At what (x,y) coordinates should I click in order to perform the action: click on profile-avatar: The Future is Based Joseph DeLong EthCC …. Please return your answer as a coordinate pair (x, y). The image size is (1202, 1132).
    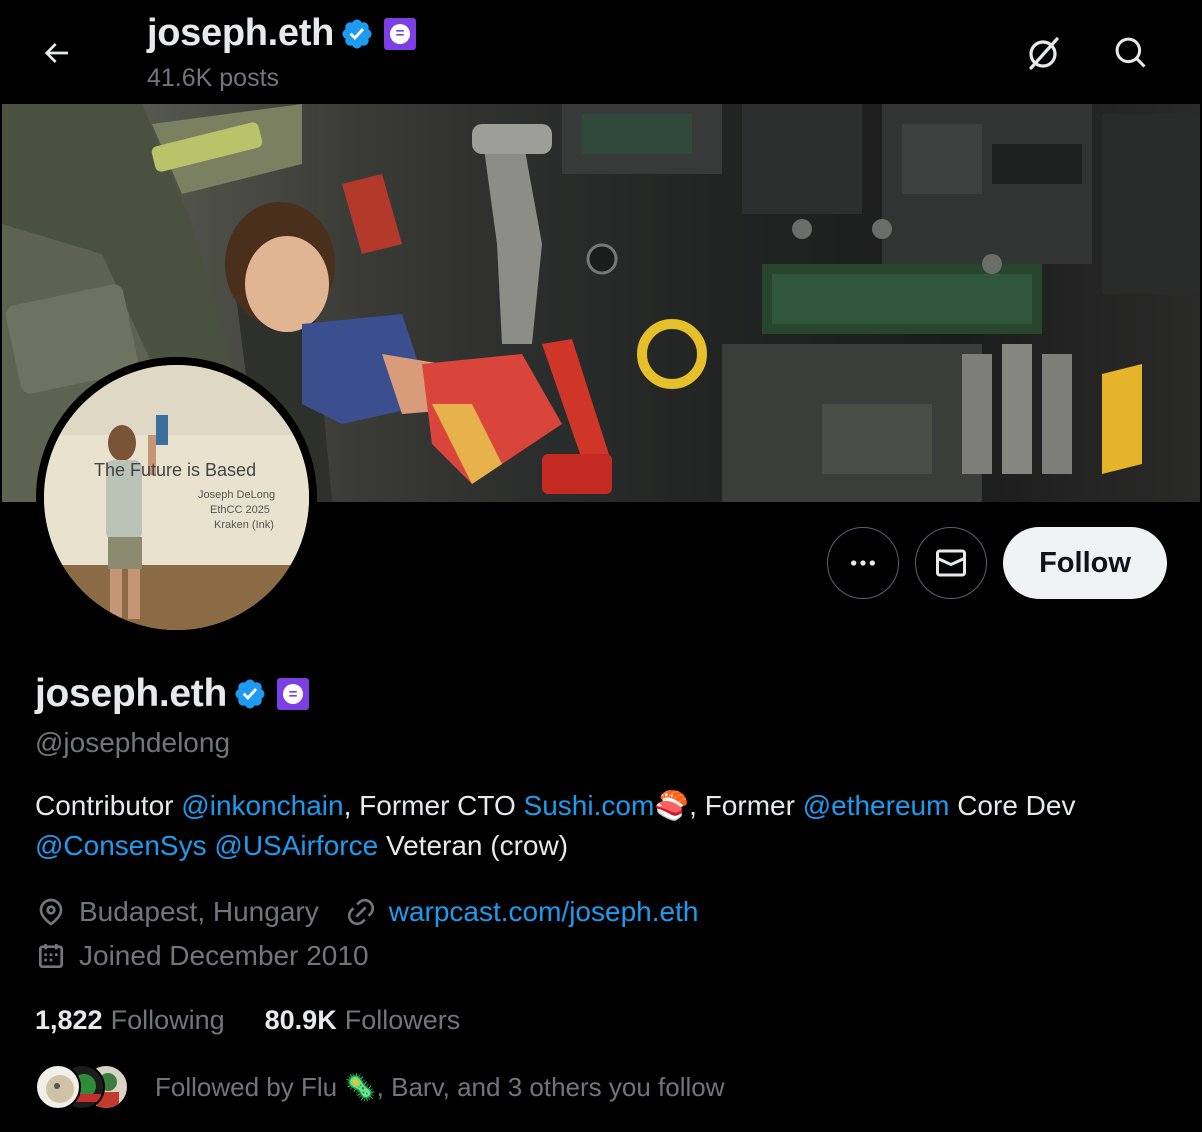
    Looking at the image, I should click on (176, 497).